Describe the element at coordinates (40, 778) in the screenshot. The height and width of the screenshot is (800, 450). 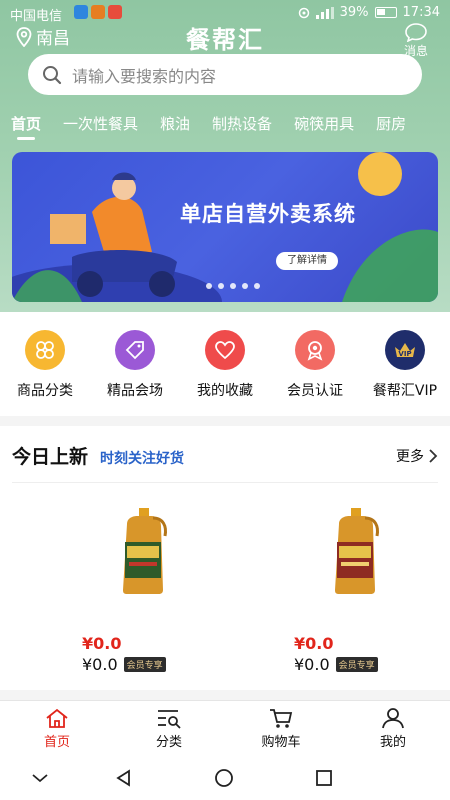
I see `collapse-icon` at that location.